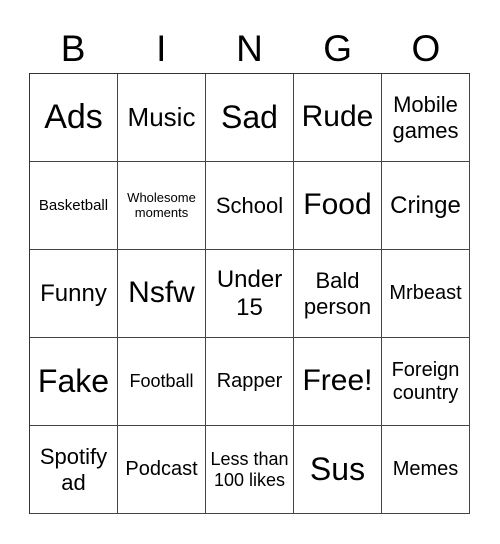 The width and height of the screenshot is (500, 544). Describe the element at coordinates (338, 48) in the screenshot. I see `header-letter-g: G` at that location.